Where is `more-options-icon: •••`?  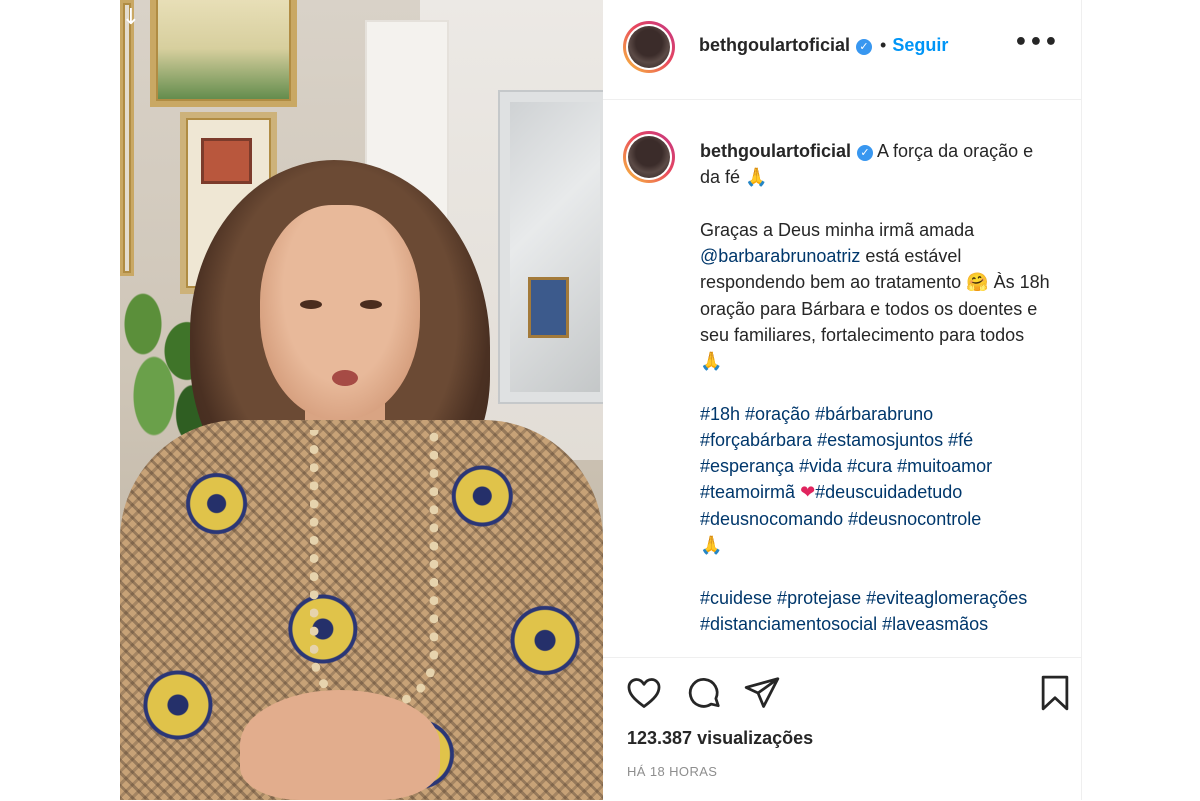 more-options-icon: ••• is located at coordinates (1036, 42).